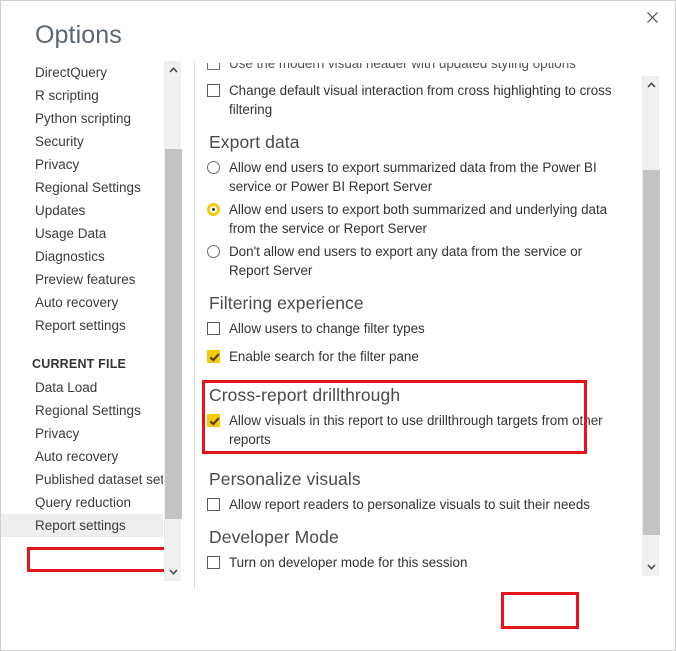 This screenshot has width=676, height=651. I want to click on sidebar-item-directquery: DirectQuery, so click(82, 72).